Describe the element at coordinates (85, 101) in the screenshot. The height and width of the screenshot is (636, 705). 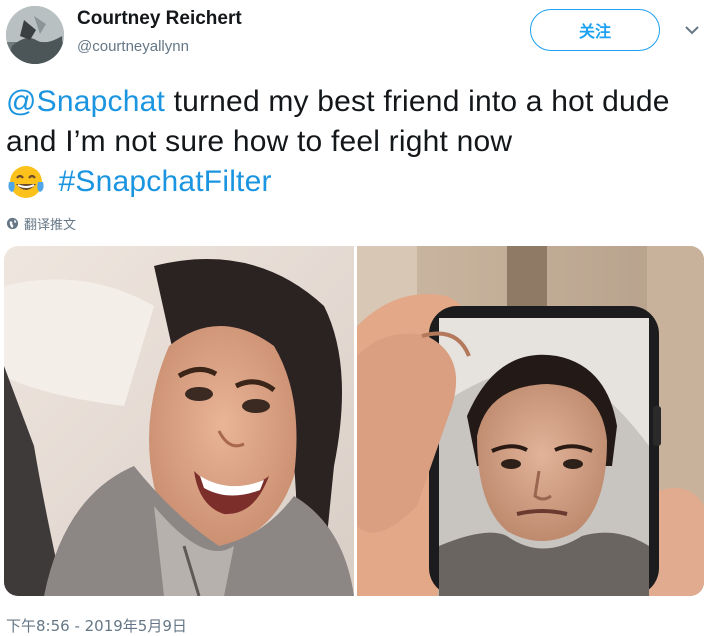
I see `mention-link: @Snapchat` at that location.